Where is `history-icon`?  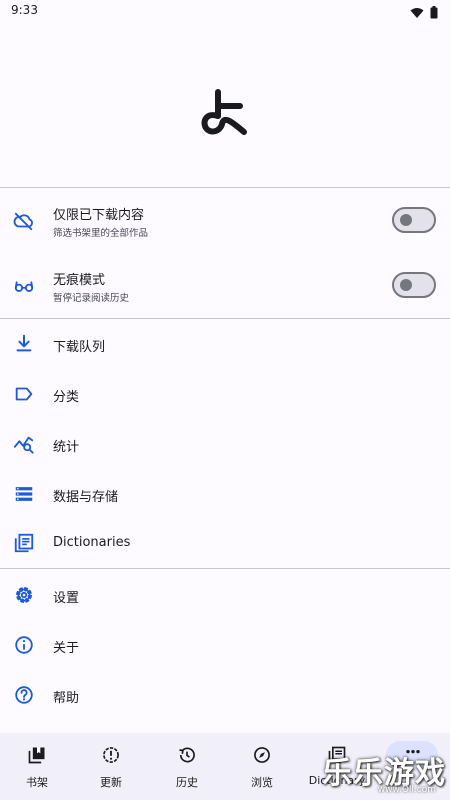
history-icon is located at coordinates (187, 755).